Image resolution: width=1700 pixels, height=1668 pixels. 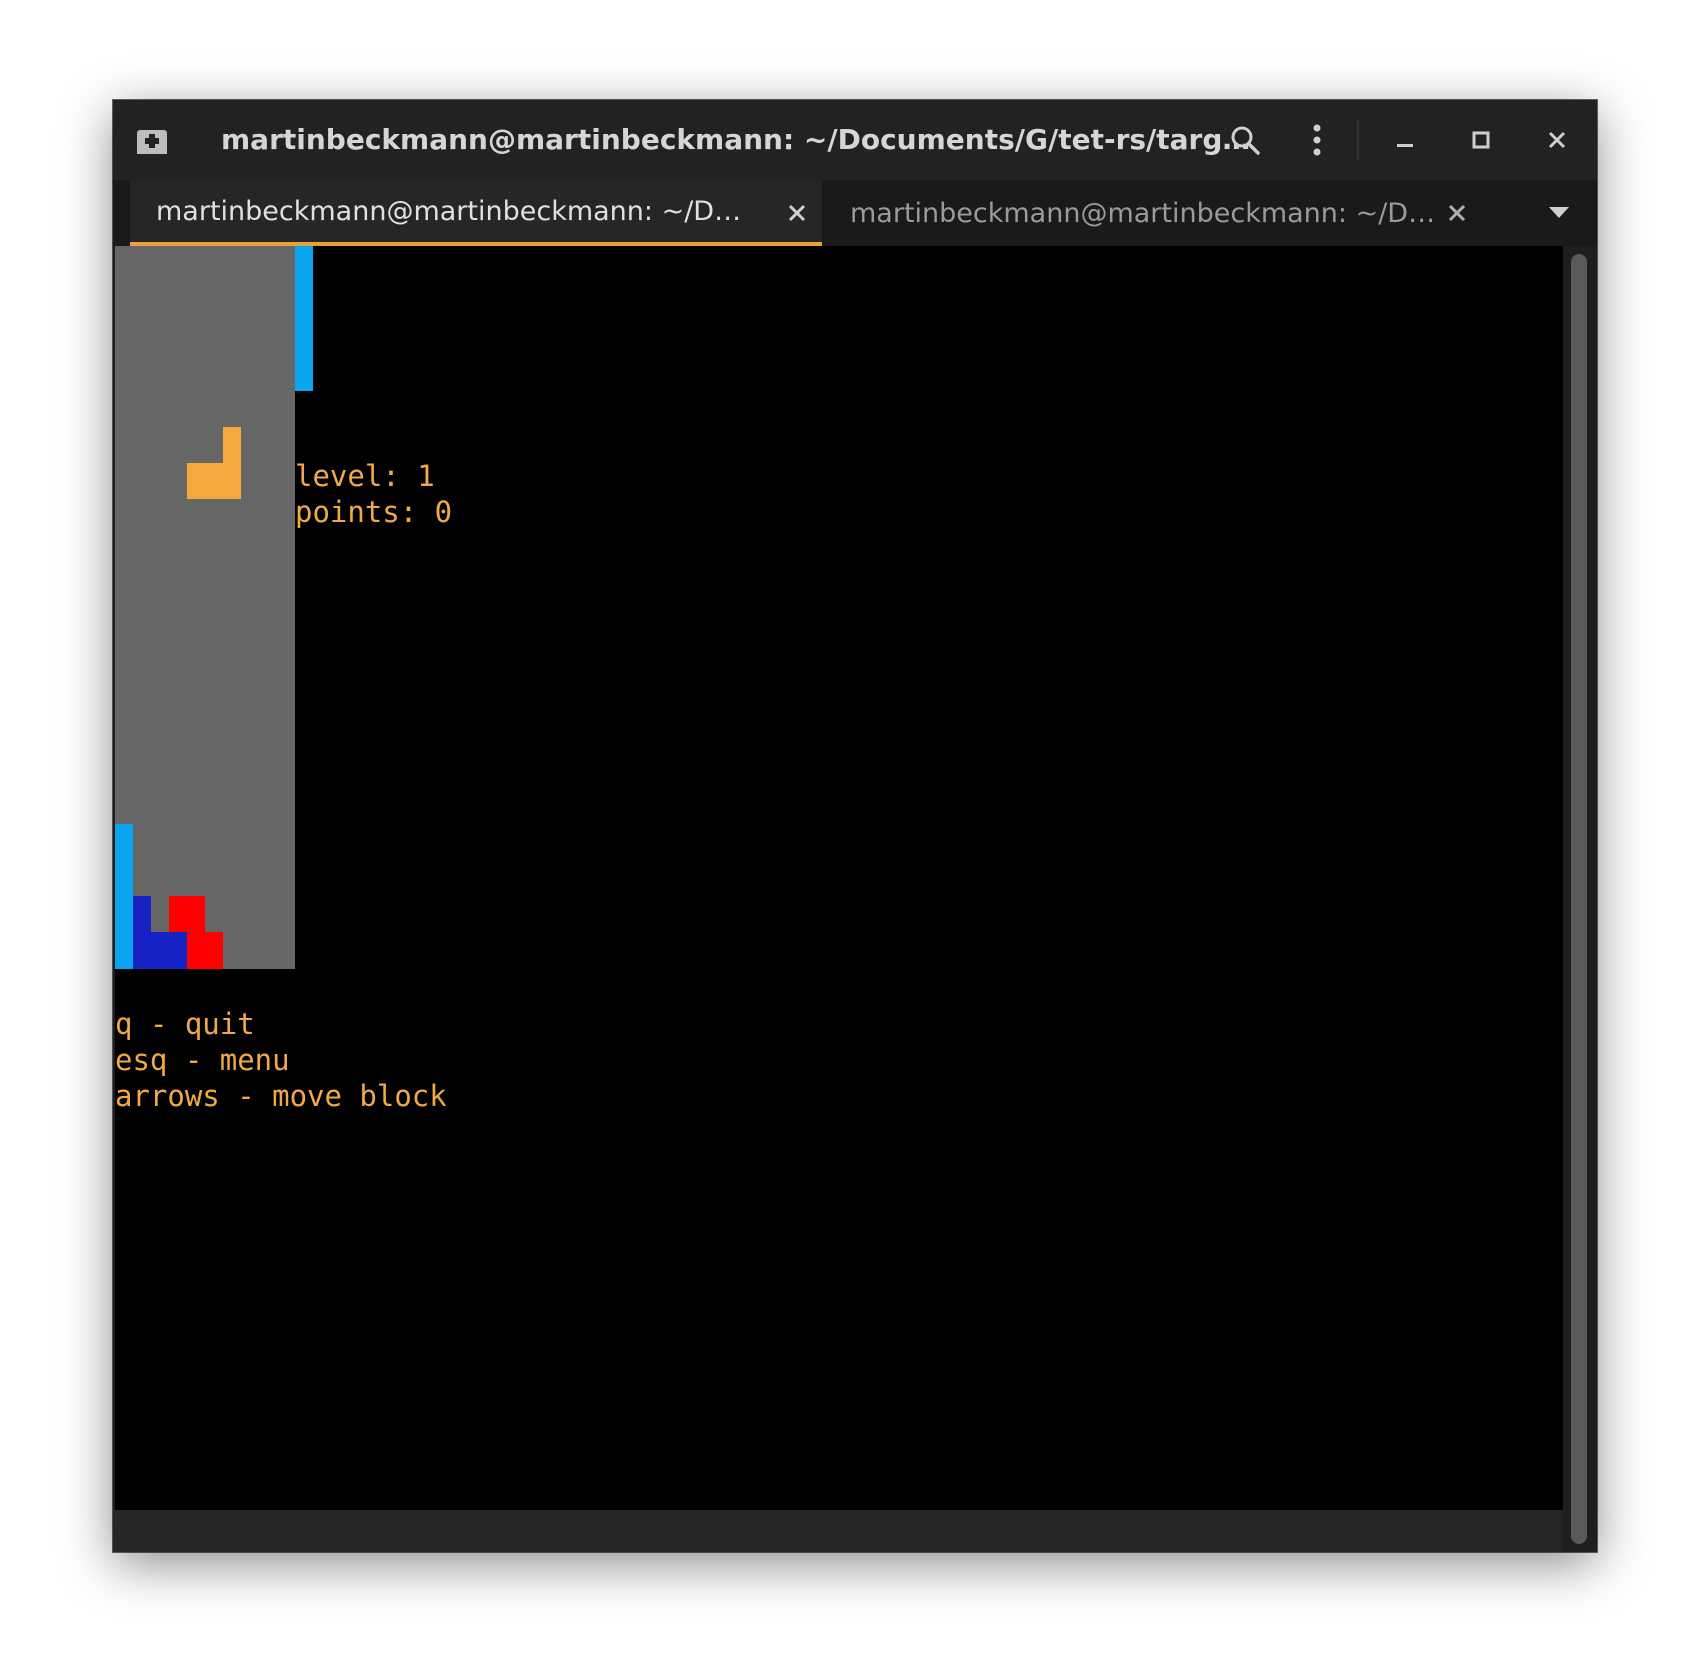 I want to click on level-text: level: 1, so click(x=365, y=476).